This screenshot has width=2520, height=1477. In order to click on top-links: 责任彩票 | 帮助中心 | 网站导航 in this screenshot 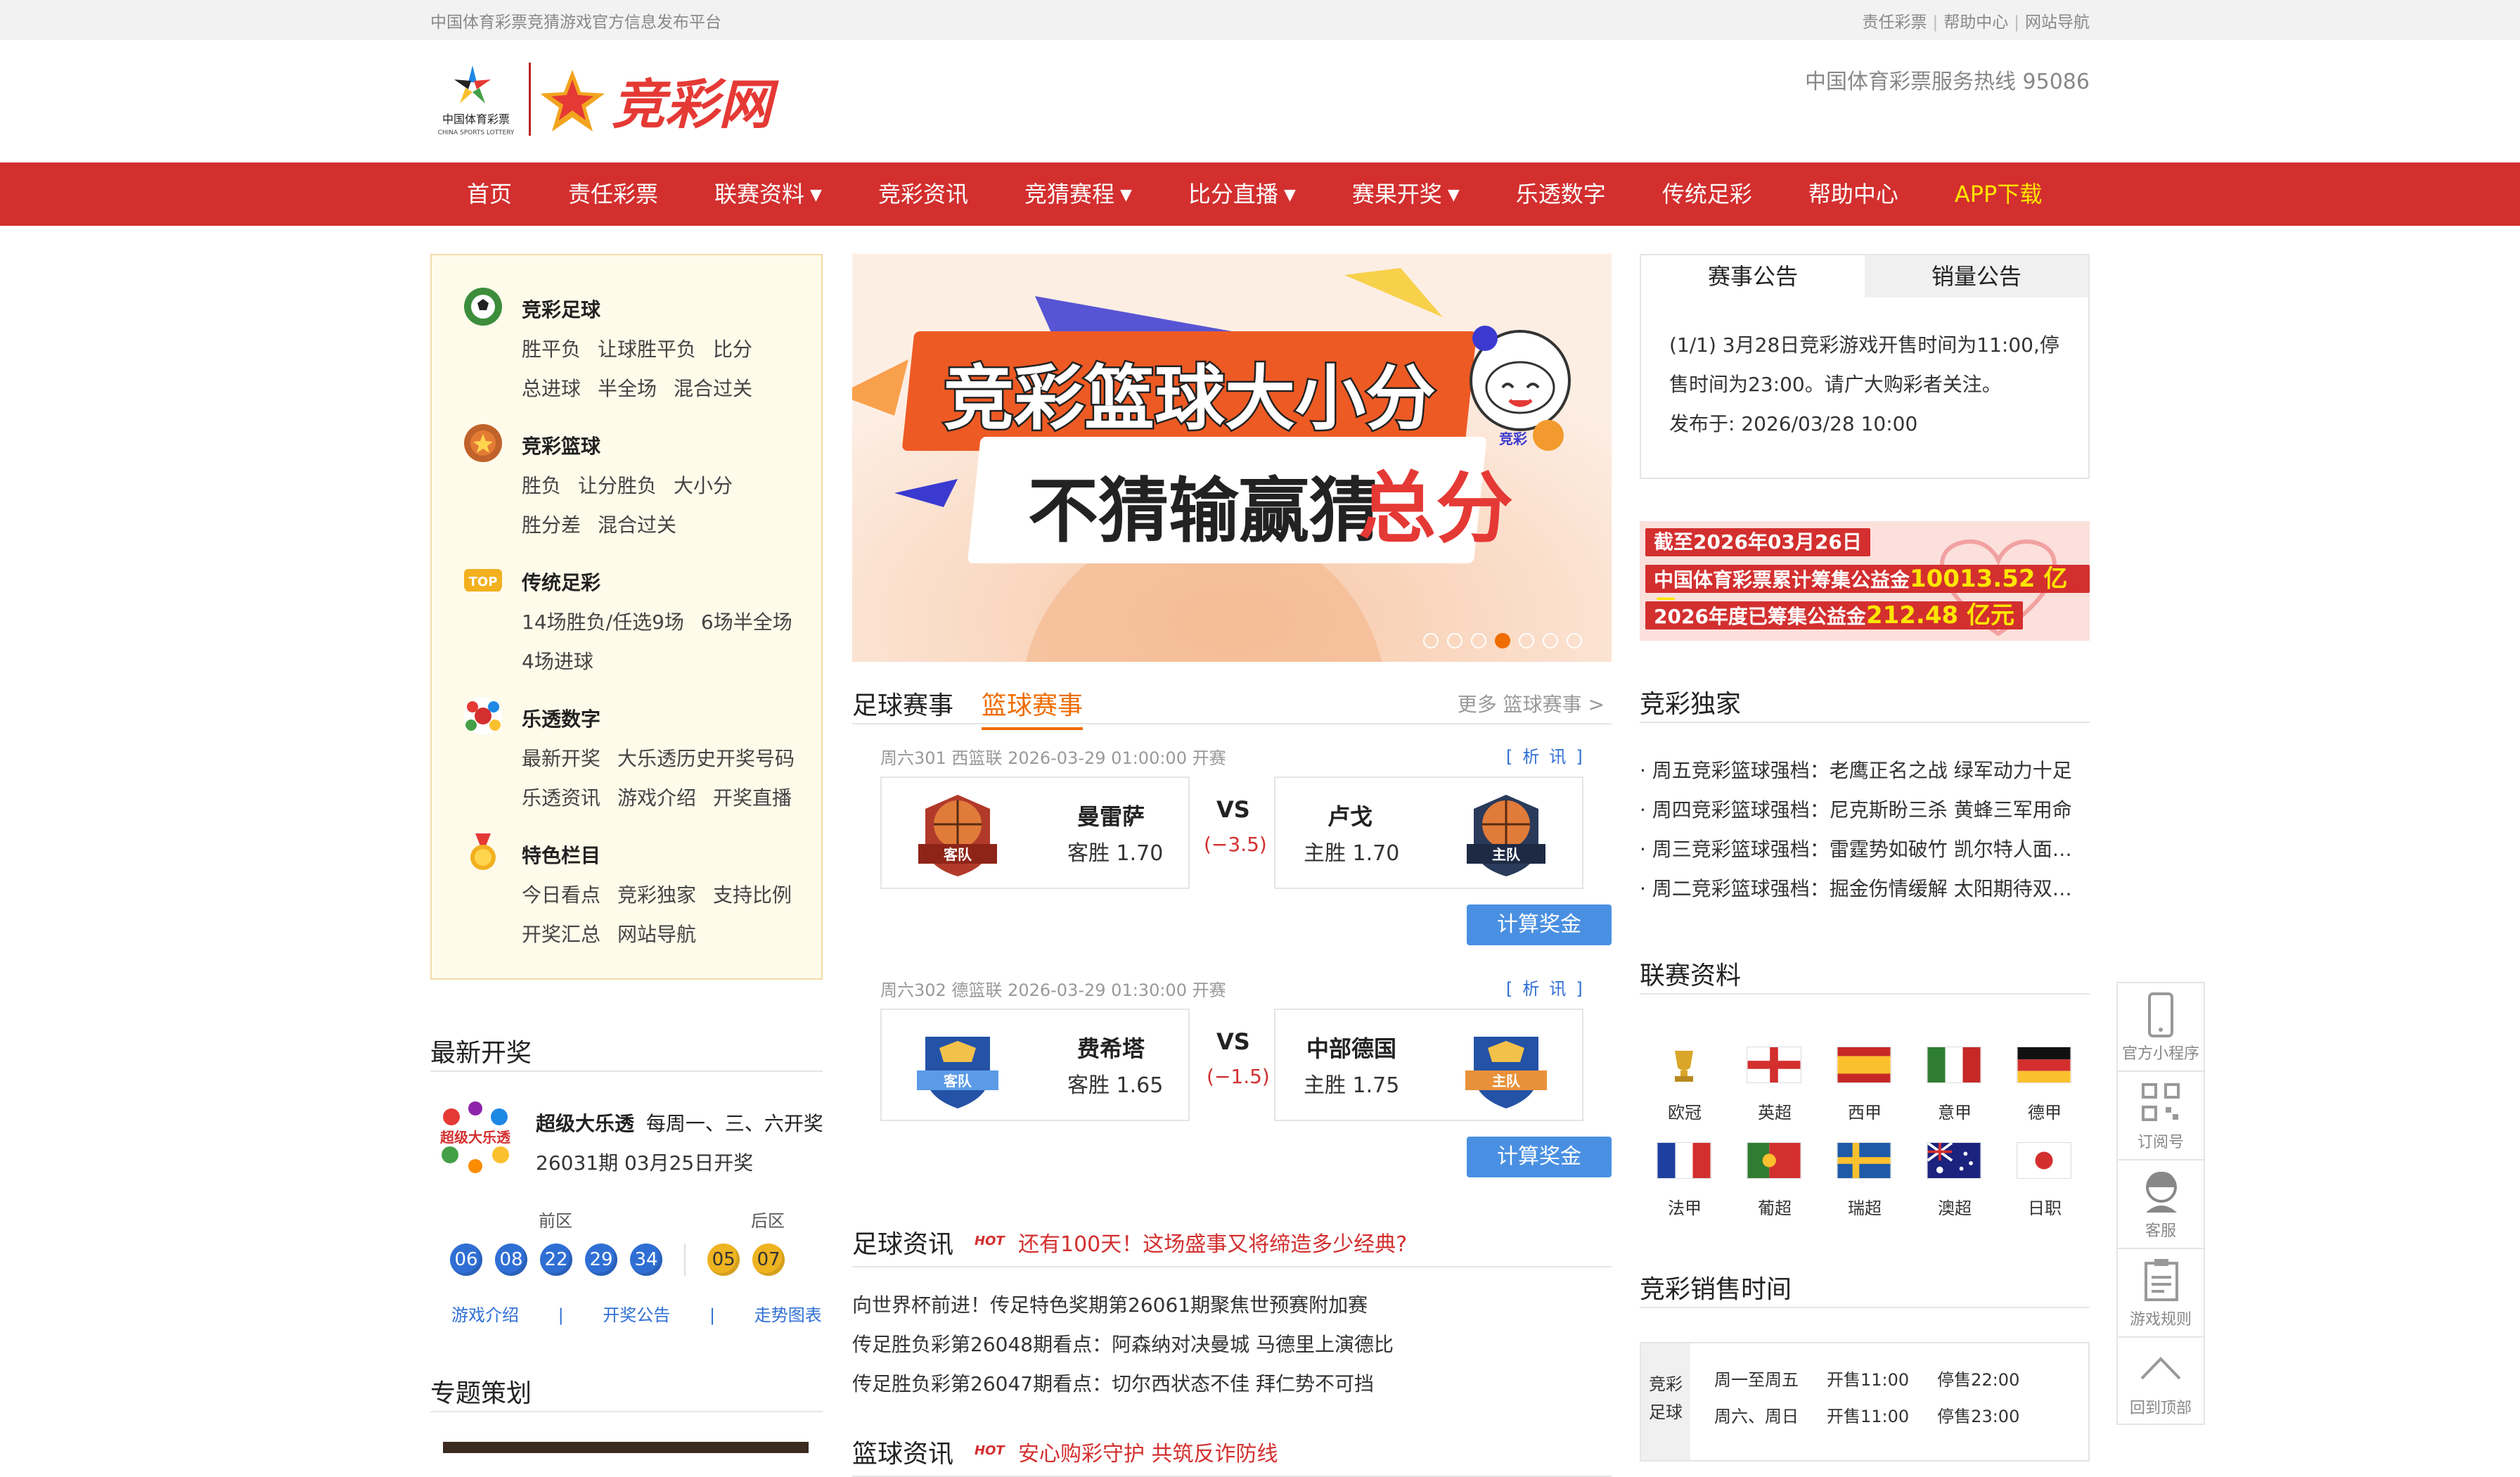, I will do `click(1976, 22)`.